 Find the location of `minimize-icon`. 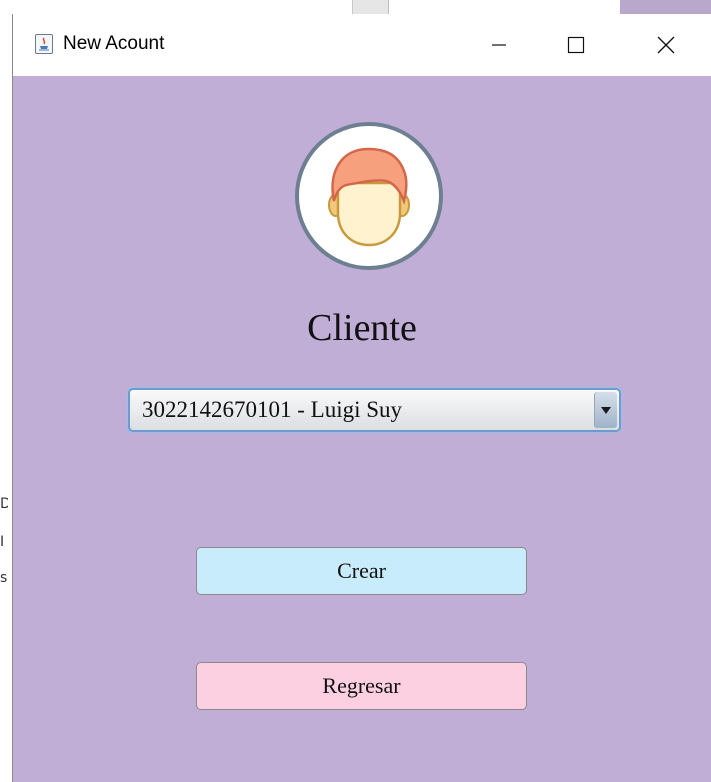

minimize-icon is located at coordinates (499, 45).